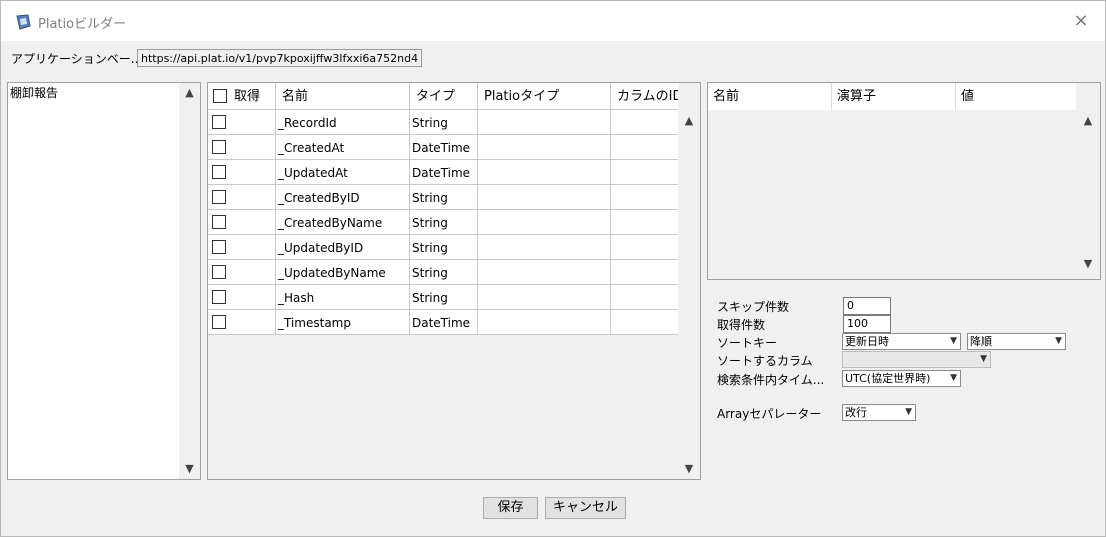  What do you see at coordinates (343, 222) in the screenshot?
I see `cell-name: _CreatedByName` at bounding box center [343, 222].